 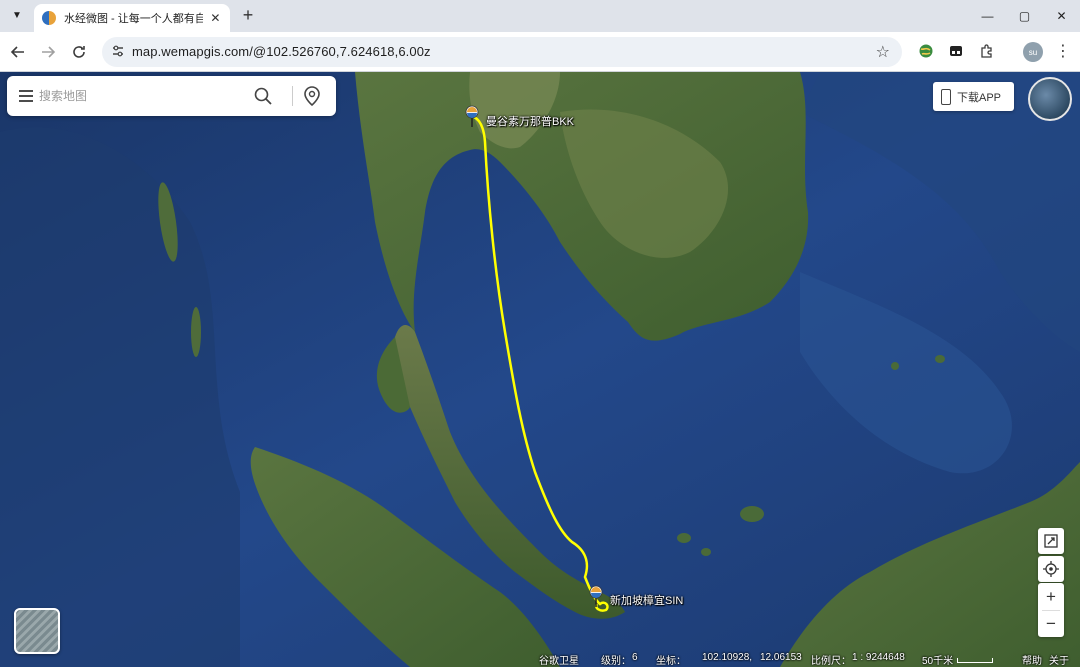 I want to click on search-icon, so click(x=263, y=96).